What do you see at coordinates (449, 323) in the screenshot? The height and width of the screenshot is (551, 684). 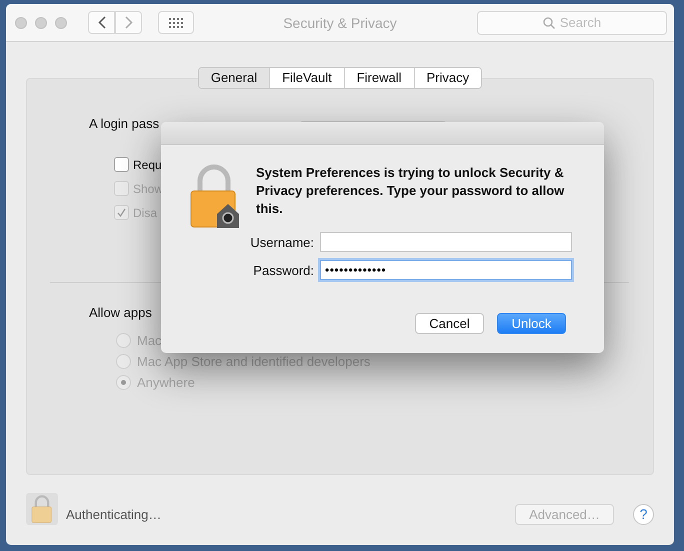 I see `dialog-button: Cancel` at bounding box center [449, 323].